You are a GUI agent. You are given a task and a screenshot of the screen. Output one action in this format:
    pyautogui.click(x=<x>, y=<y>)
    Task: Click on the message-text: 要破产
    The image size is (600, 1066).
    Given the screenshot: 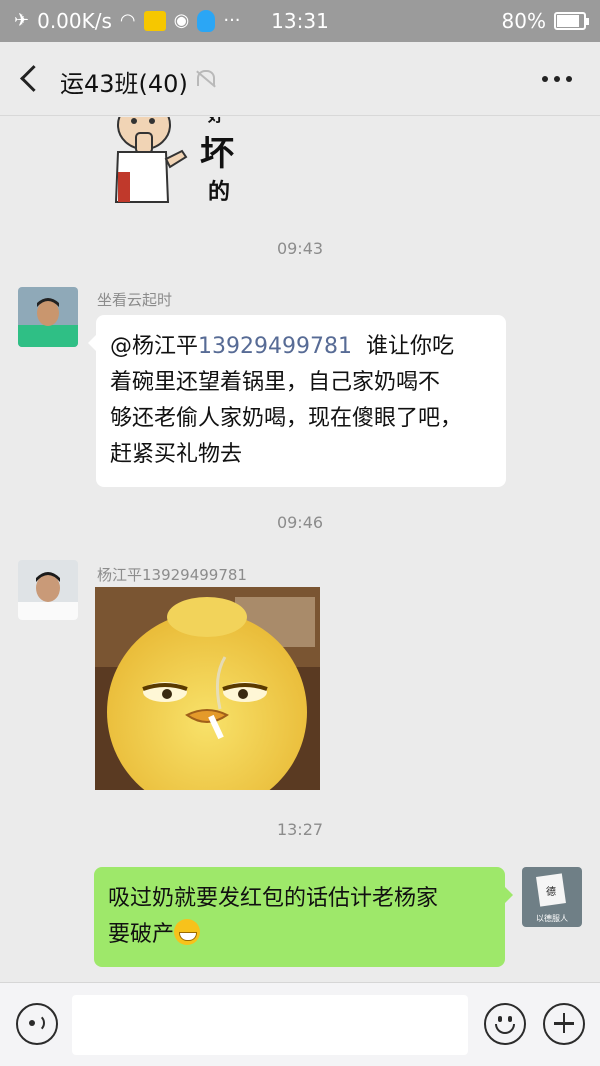 What is the action you would take?
    pyautogui.click(x=141, y=934)
    